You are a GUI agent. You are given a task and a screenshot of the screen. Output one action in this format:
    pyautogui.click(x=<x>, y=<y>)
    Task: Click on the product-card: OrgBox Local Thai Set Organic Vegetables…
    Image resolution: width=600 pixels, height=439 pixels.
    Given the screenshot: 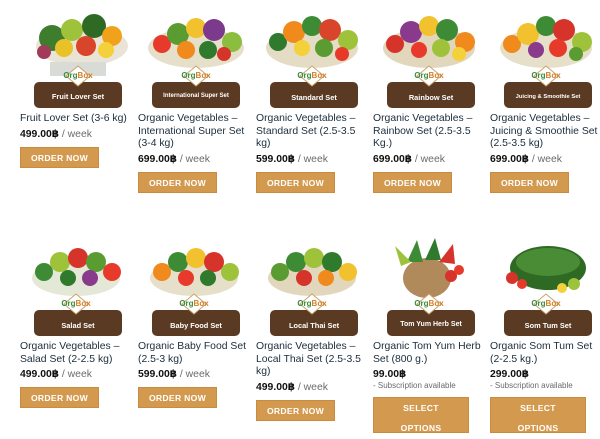 What is the action you would take?
    pyautogui.click(x=312, y=326)
    